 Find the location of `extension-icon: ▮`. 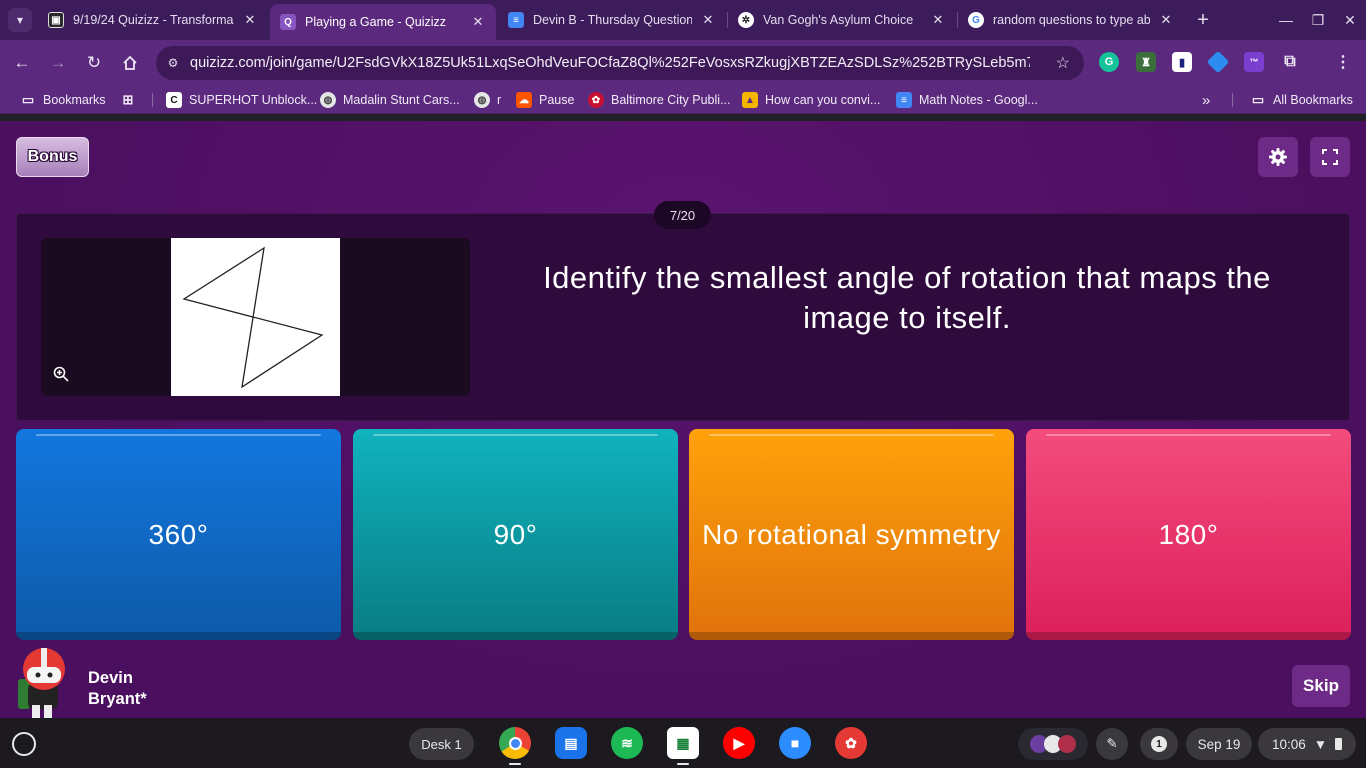

extension-icon: ▮ is located at coordinates (1182, 62).